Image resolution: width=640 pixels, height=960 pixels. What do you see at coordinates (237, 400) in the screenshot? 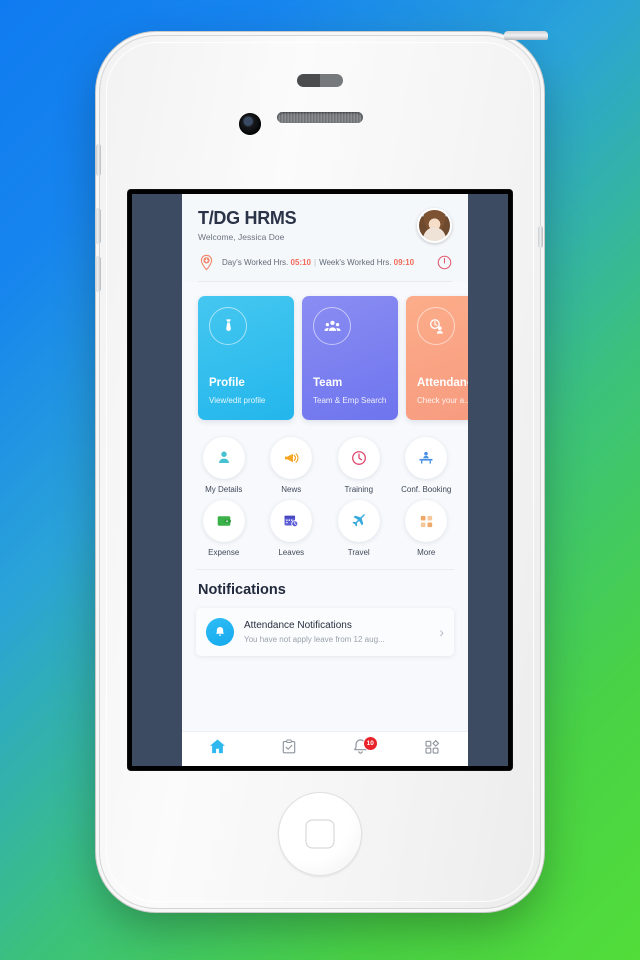
I see `card-subtitle: View/edit profile` at bounding box center [237, 400].